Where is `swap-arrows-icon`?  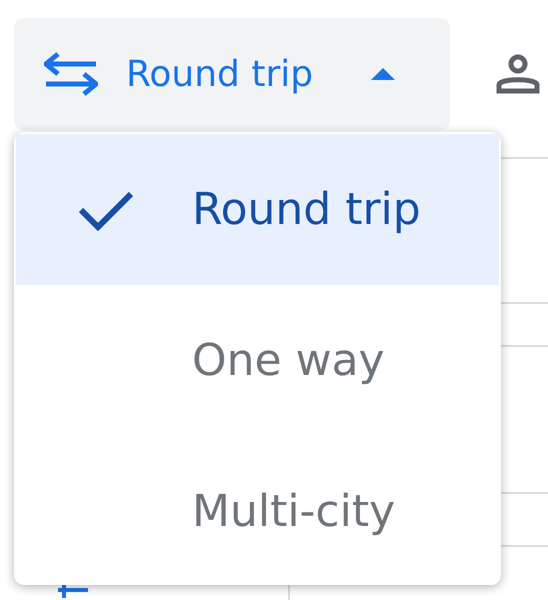 swap-arrows-icon is located at coordinates (71, 74).